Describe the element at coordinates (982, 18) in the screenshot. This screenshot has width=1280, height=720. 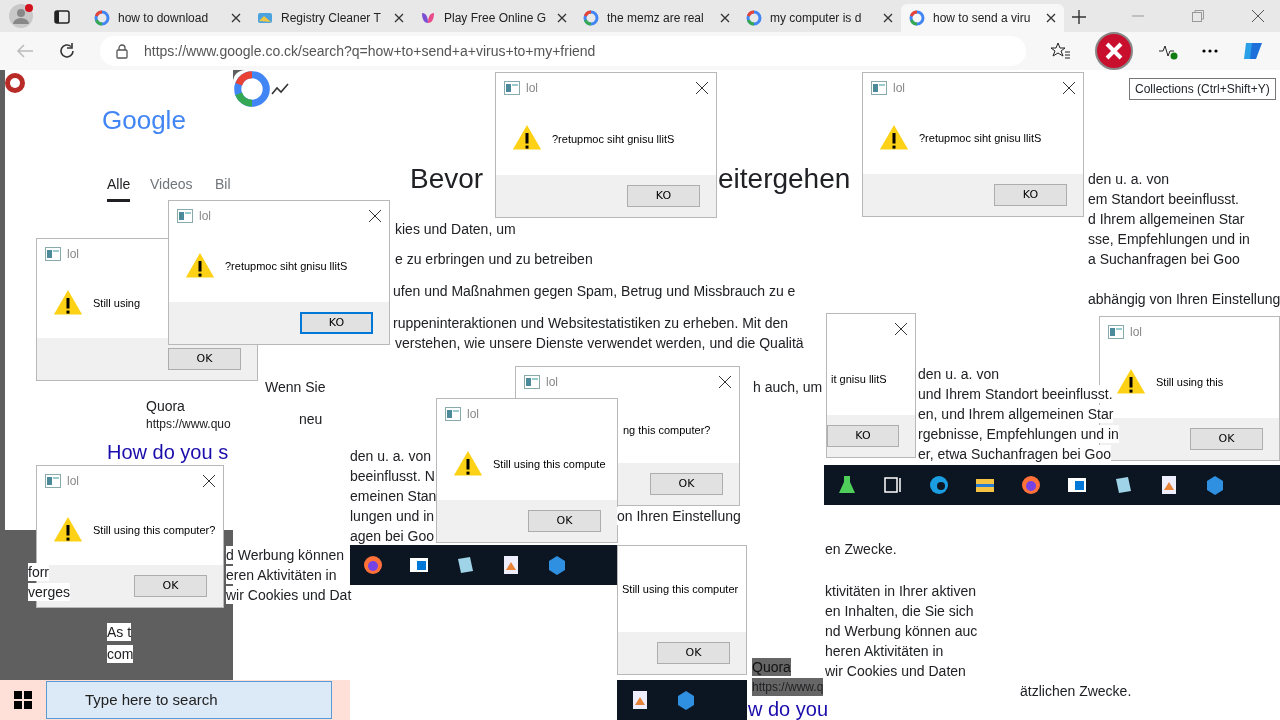
I see `browser-tab: how to send a viru` at that location.